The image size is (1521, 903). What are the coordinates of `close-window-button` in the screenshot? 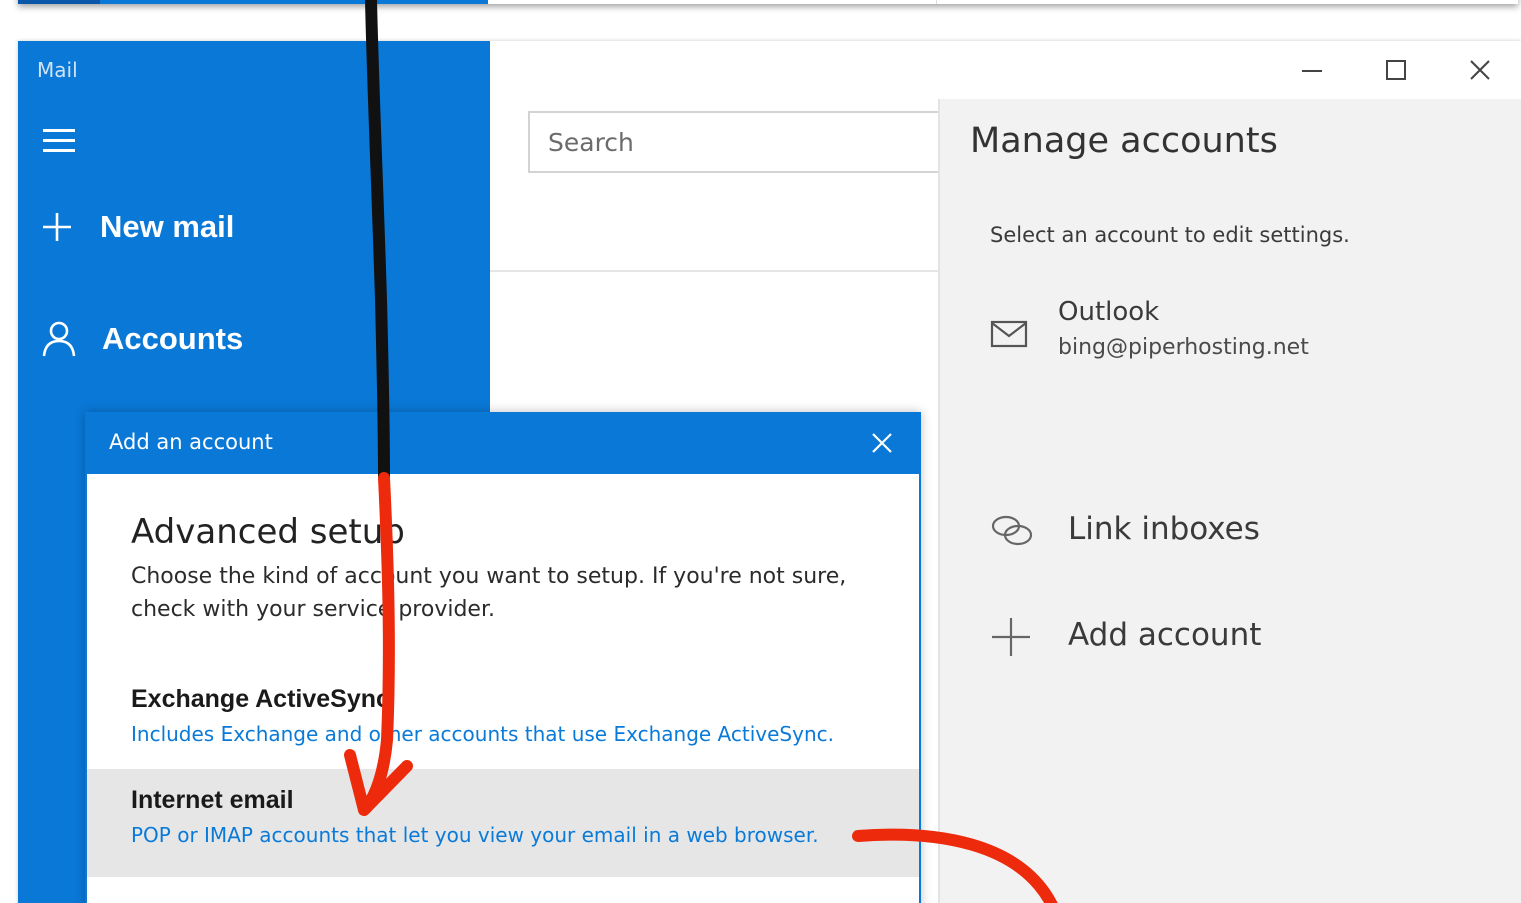 It's located at (1480, 70).